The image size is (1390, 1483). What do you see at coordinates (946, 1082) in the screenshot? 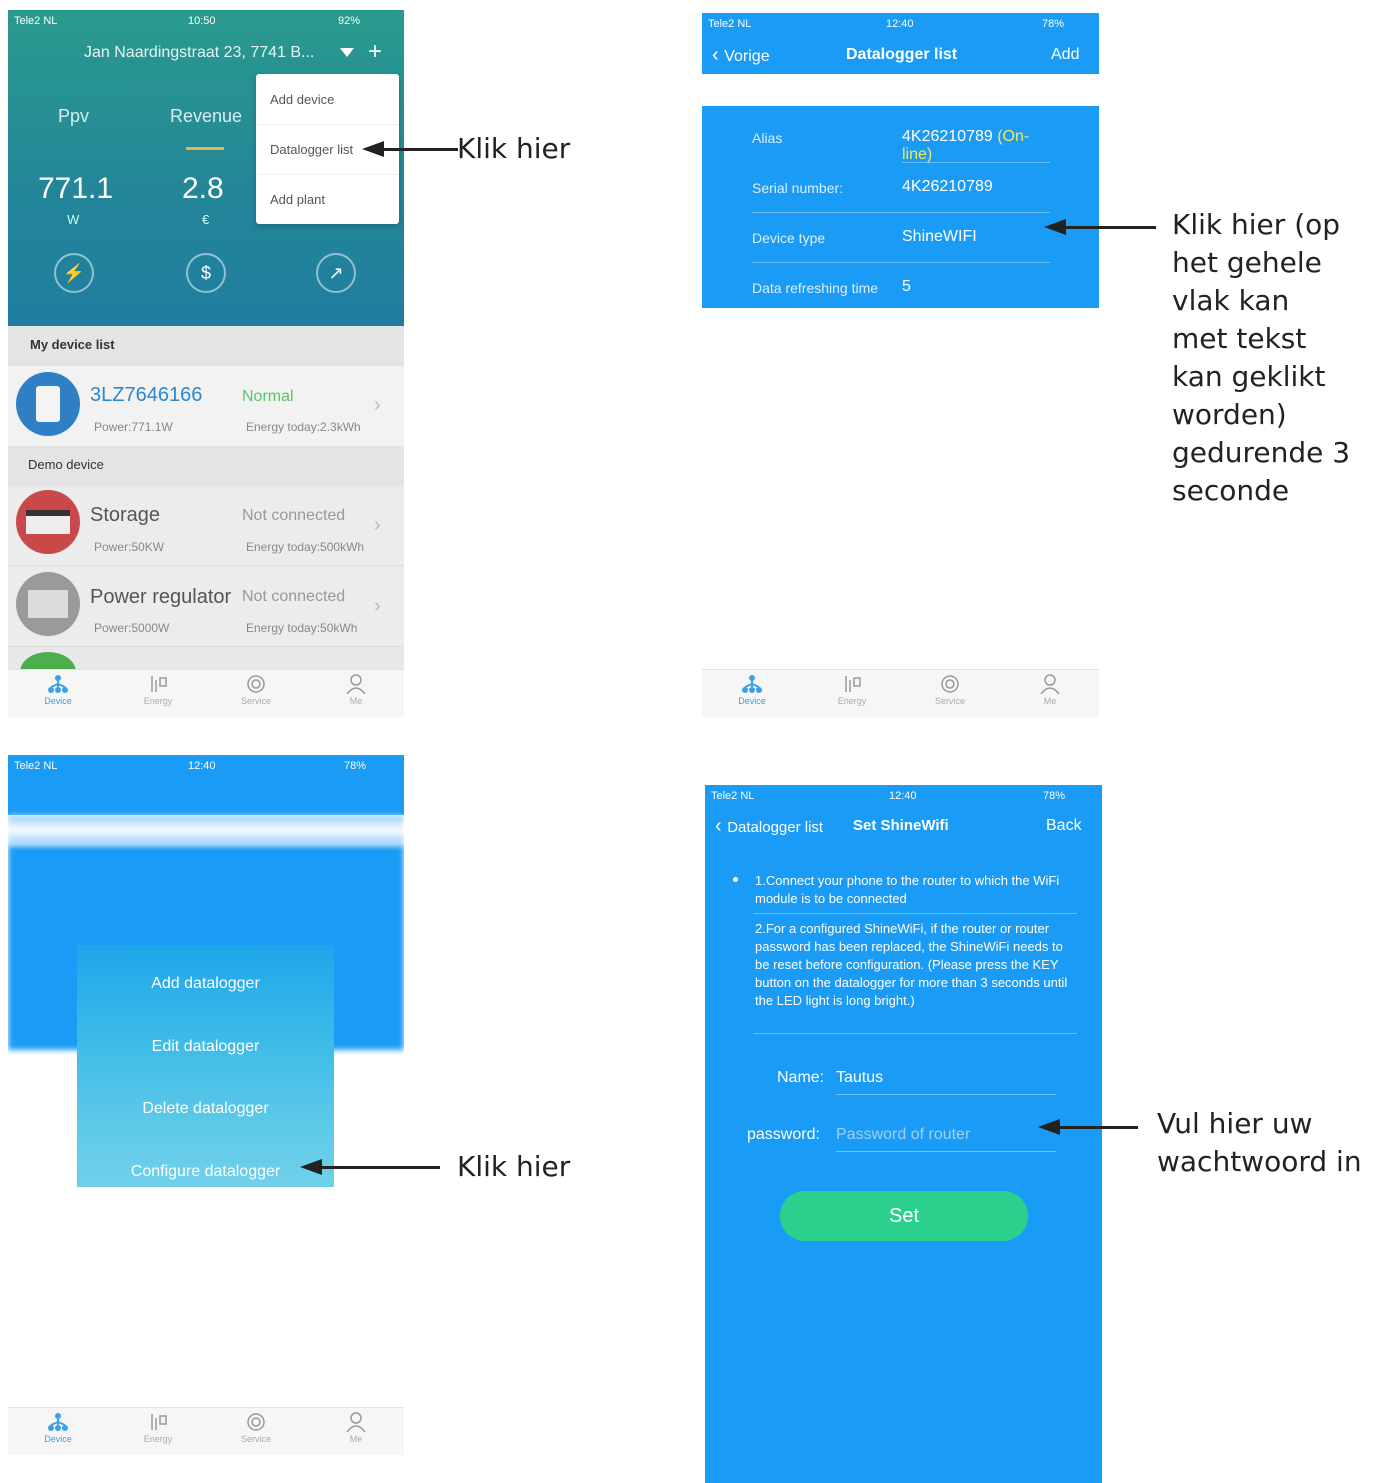
I see `name-field: Tautus` at bounding box center [946, 1082].